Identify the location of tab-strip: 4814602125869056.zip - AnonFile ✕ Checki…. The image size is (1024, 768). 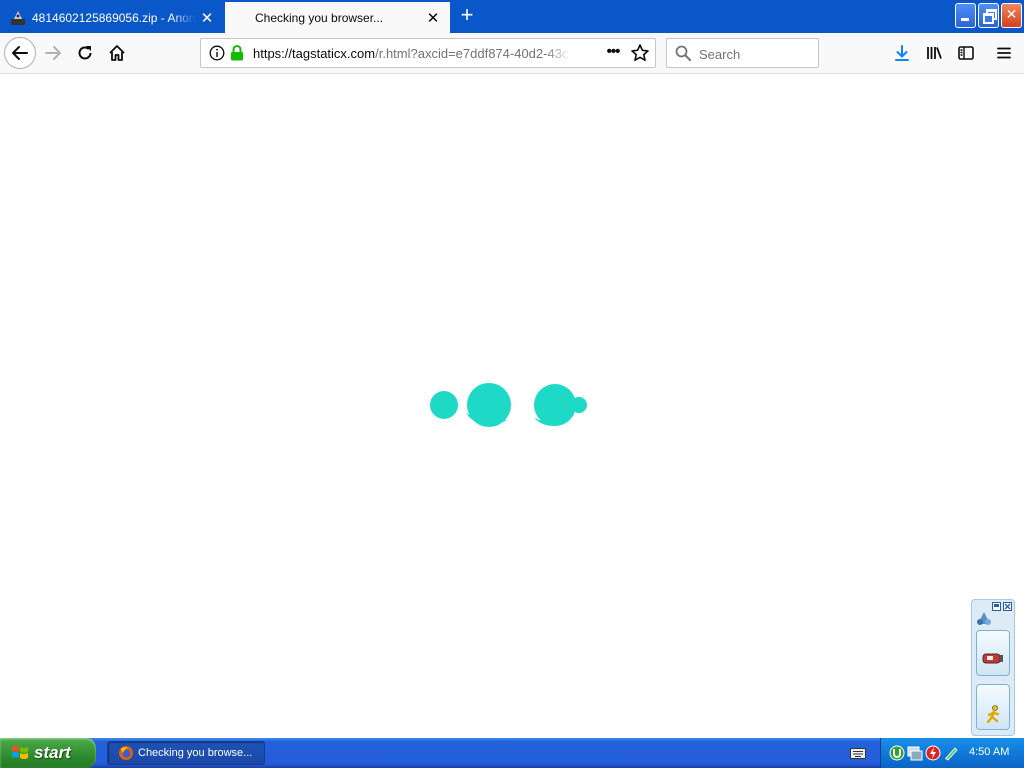
(512, 16).